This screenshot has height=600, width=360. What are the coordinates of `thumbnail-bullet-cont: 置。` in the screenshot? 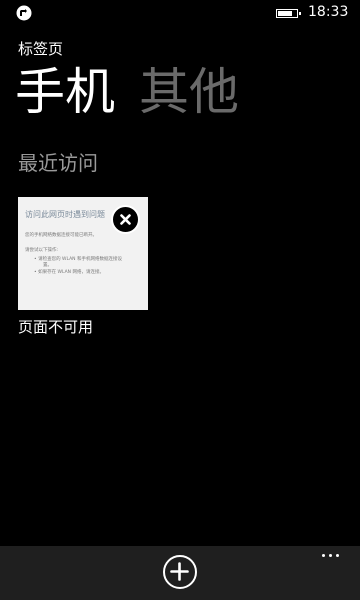 It's located at (47, 265).